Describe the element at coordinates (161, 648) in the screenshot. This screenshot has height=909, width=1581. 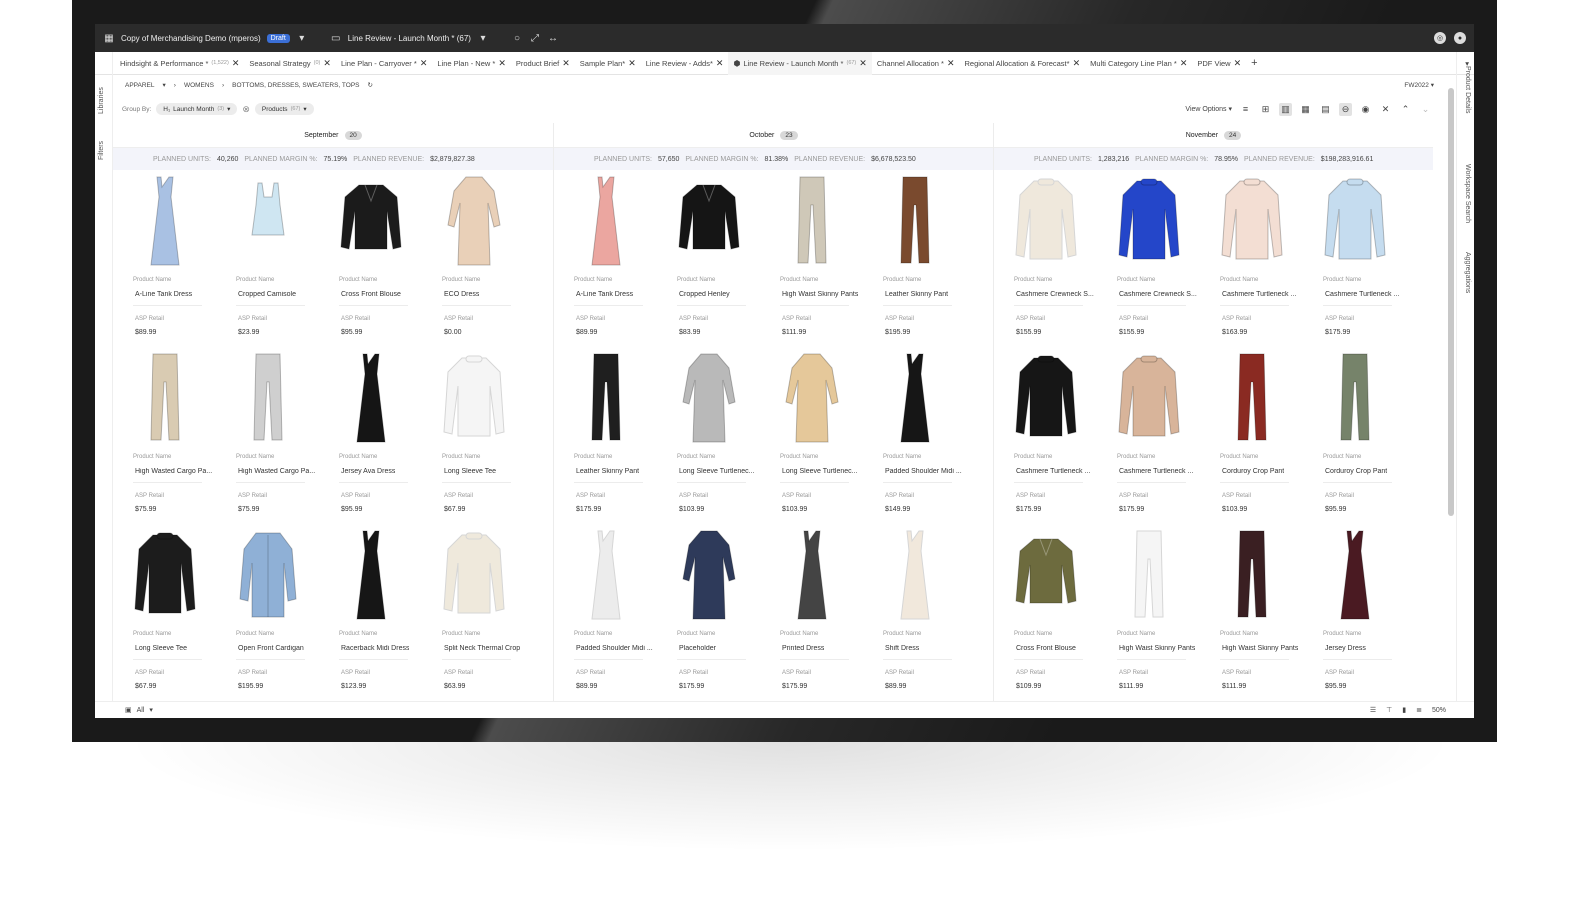
I see `product-name: Long Sleeve Tee` at that location.